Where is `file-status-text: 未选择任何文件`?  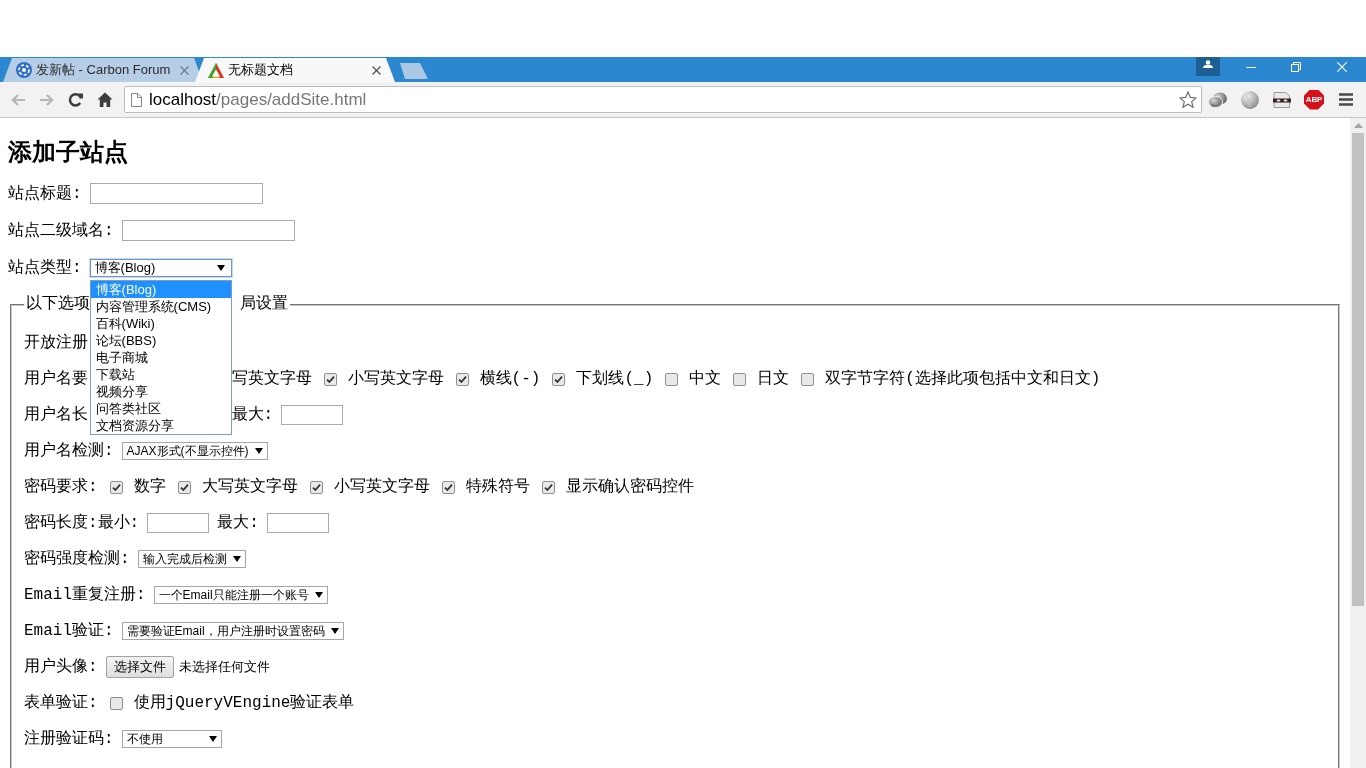
file-status-text: 未选择任何文件 is located at coordinates (224, 667).